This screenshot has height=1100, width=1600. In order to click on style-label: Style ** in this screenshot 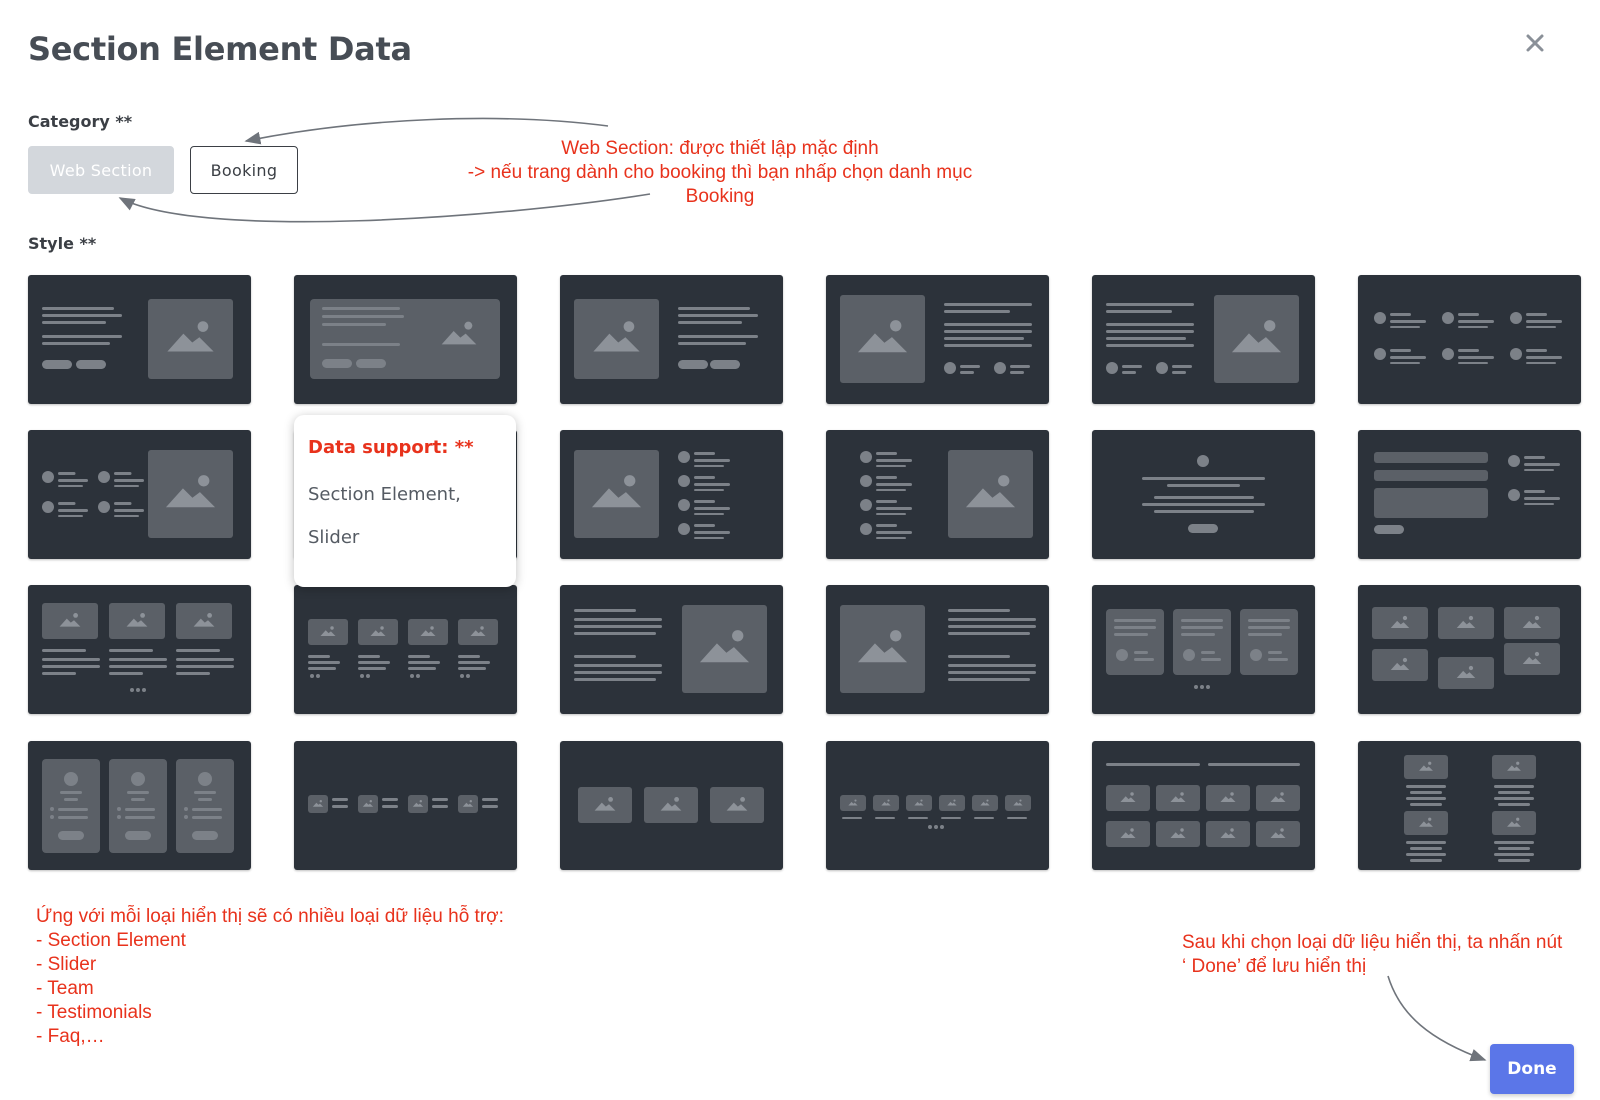, I will do `click(62, 243)`.